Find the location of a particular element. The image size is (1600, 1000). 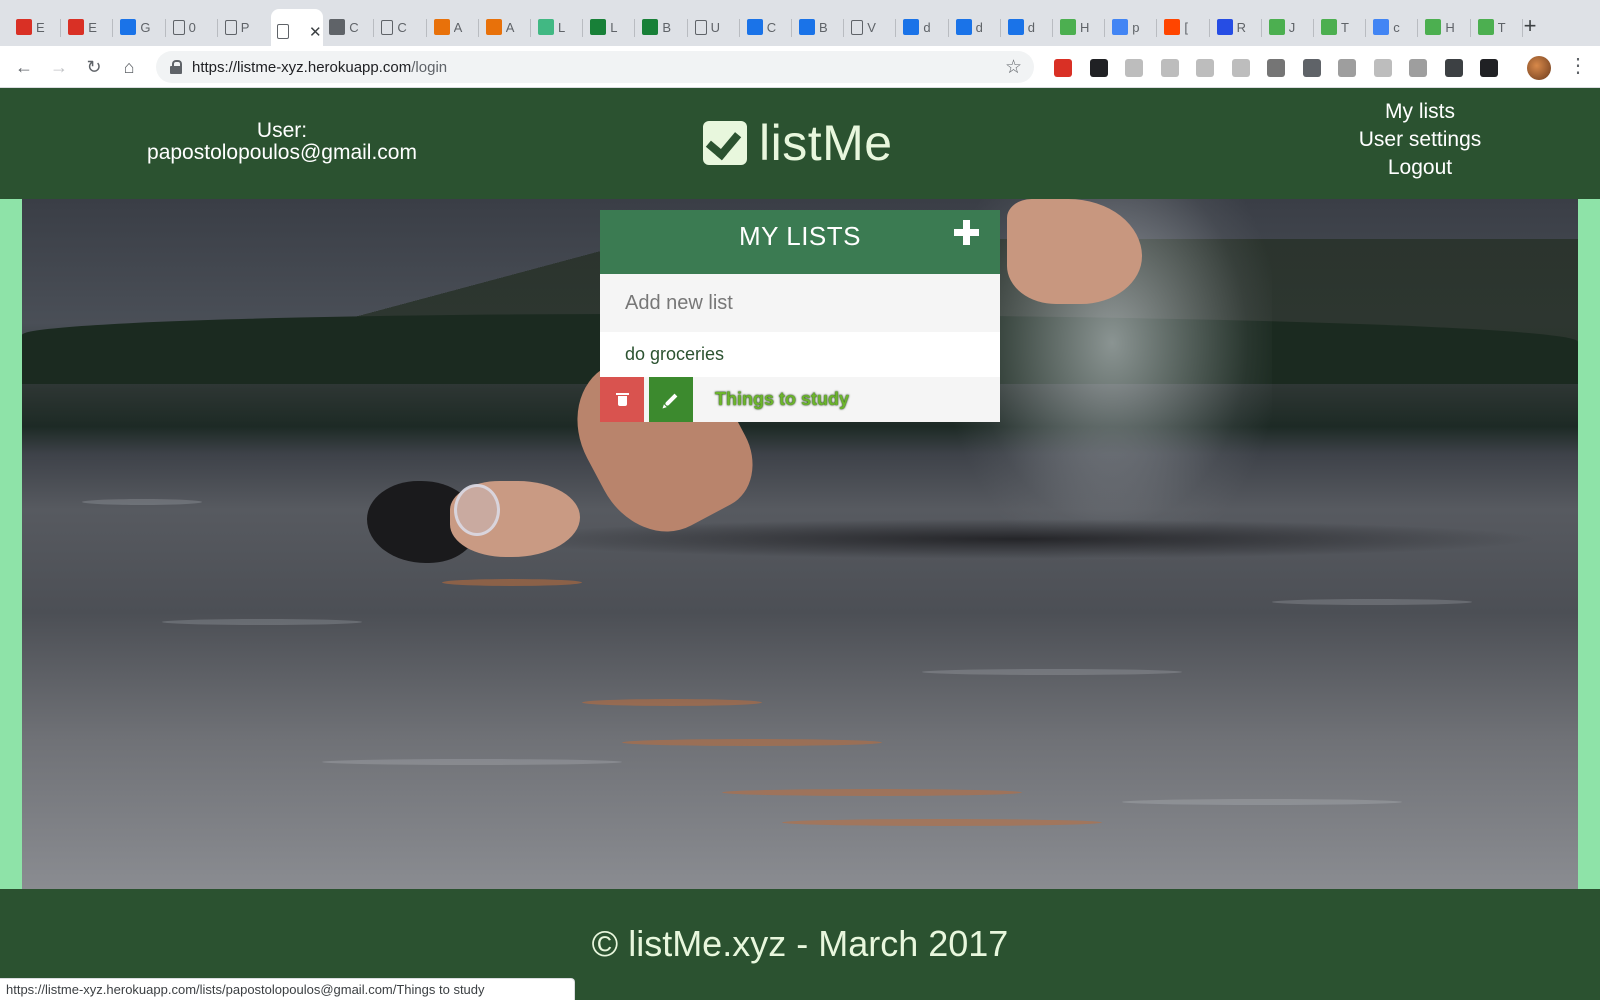

reddit-icon is located at coordinates (1172, 27).